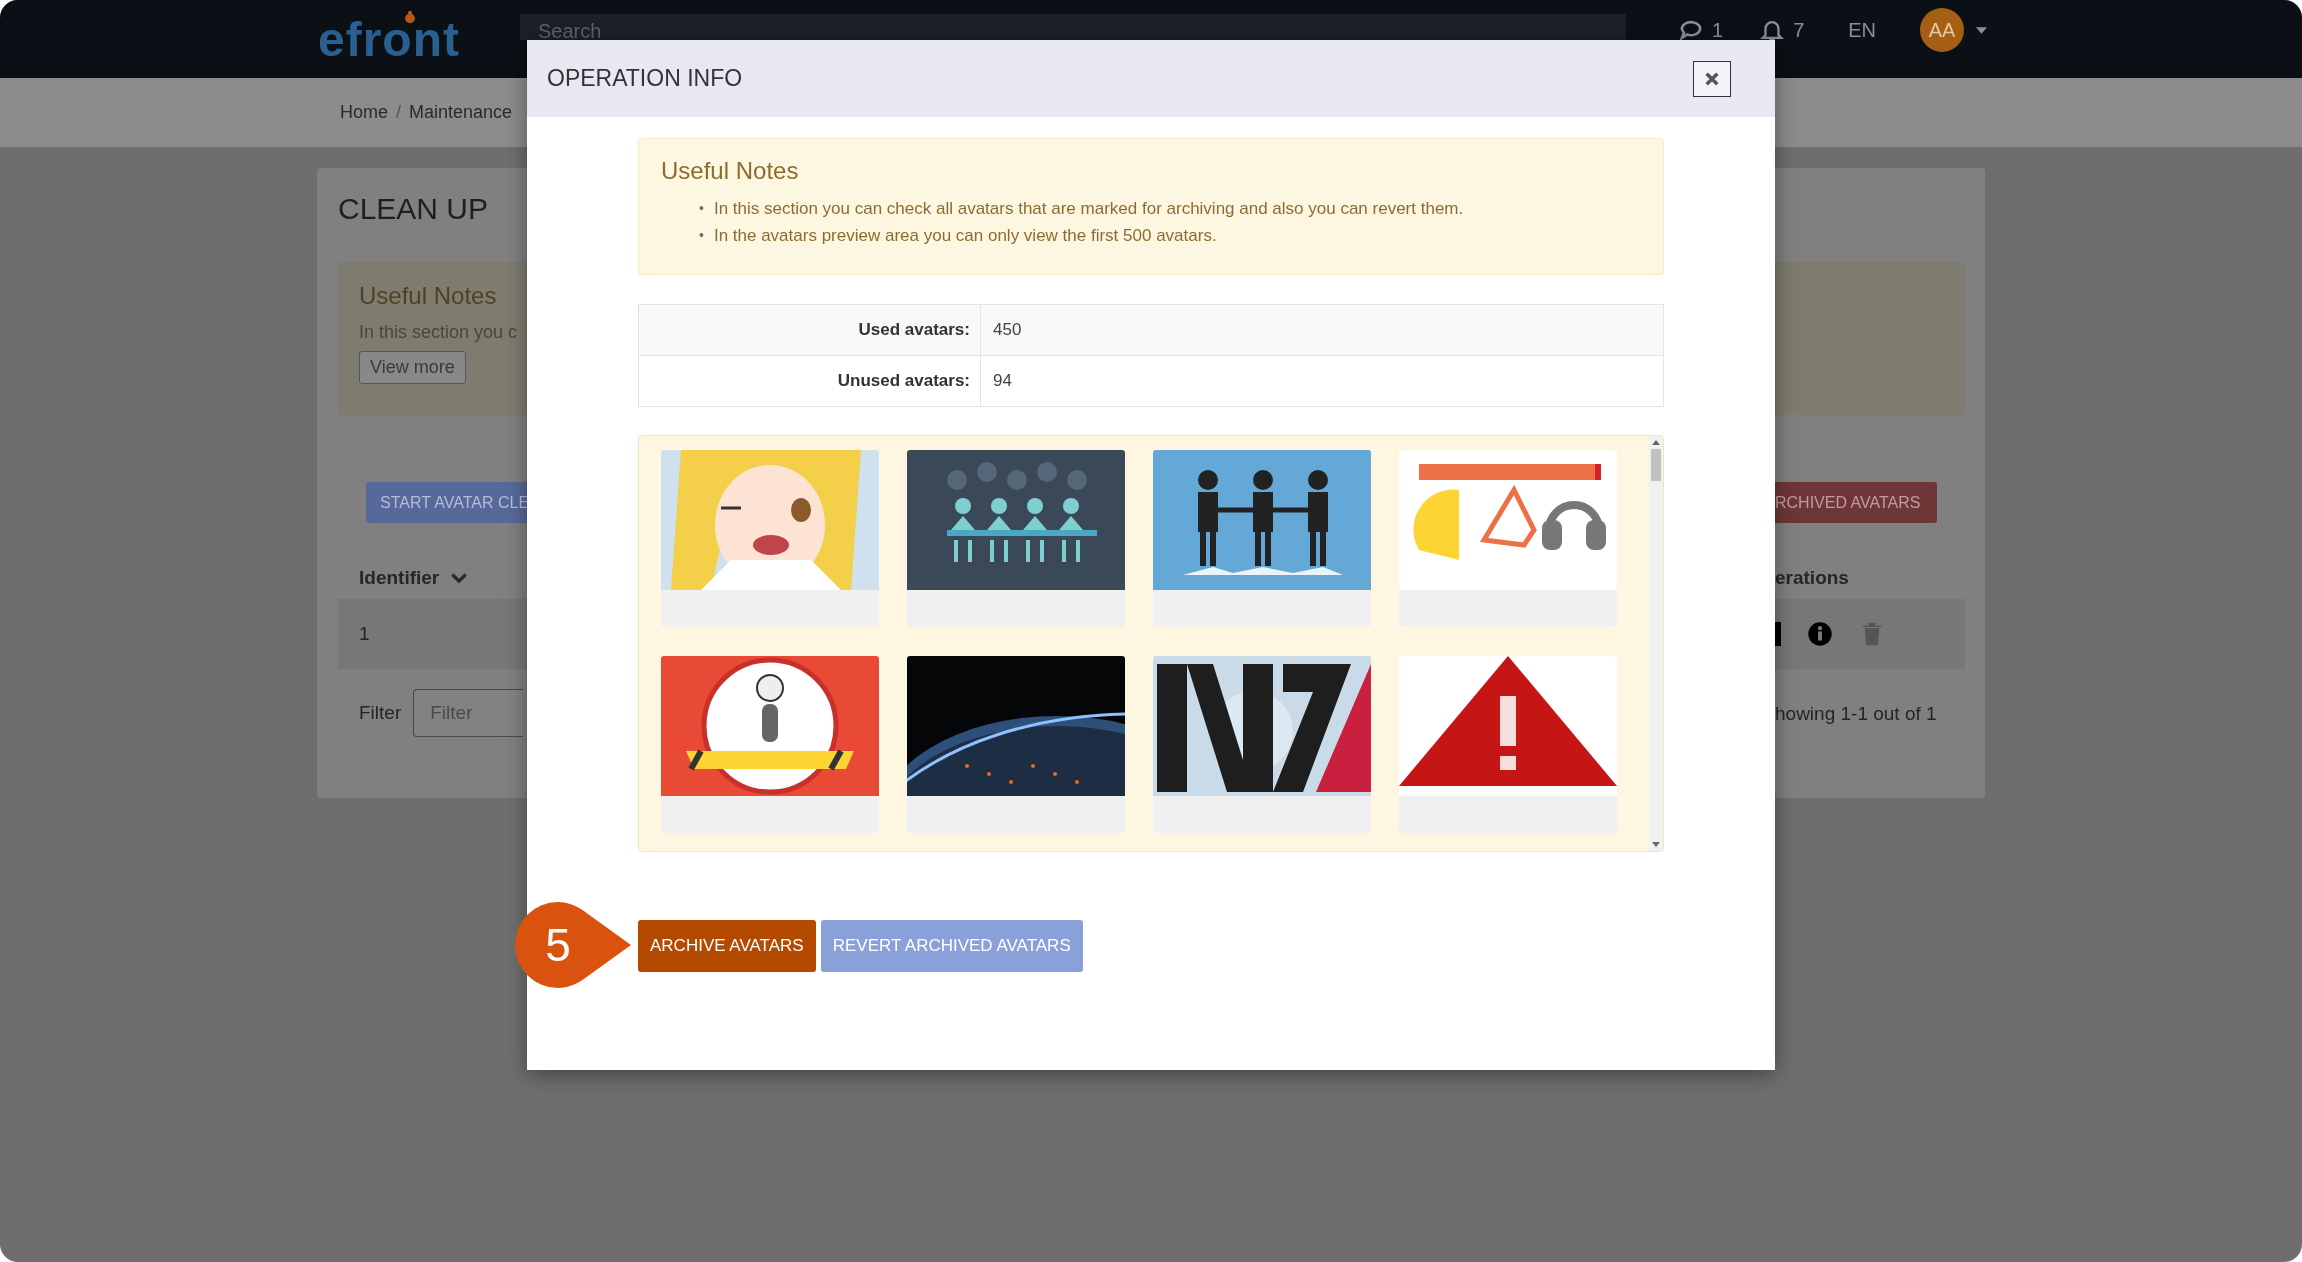 The height and width of the screenshot is (1262, 2302). Describe the element at coordinates (439, 332) in the screenshot. I see `notes-text: In this section you c` at that location.